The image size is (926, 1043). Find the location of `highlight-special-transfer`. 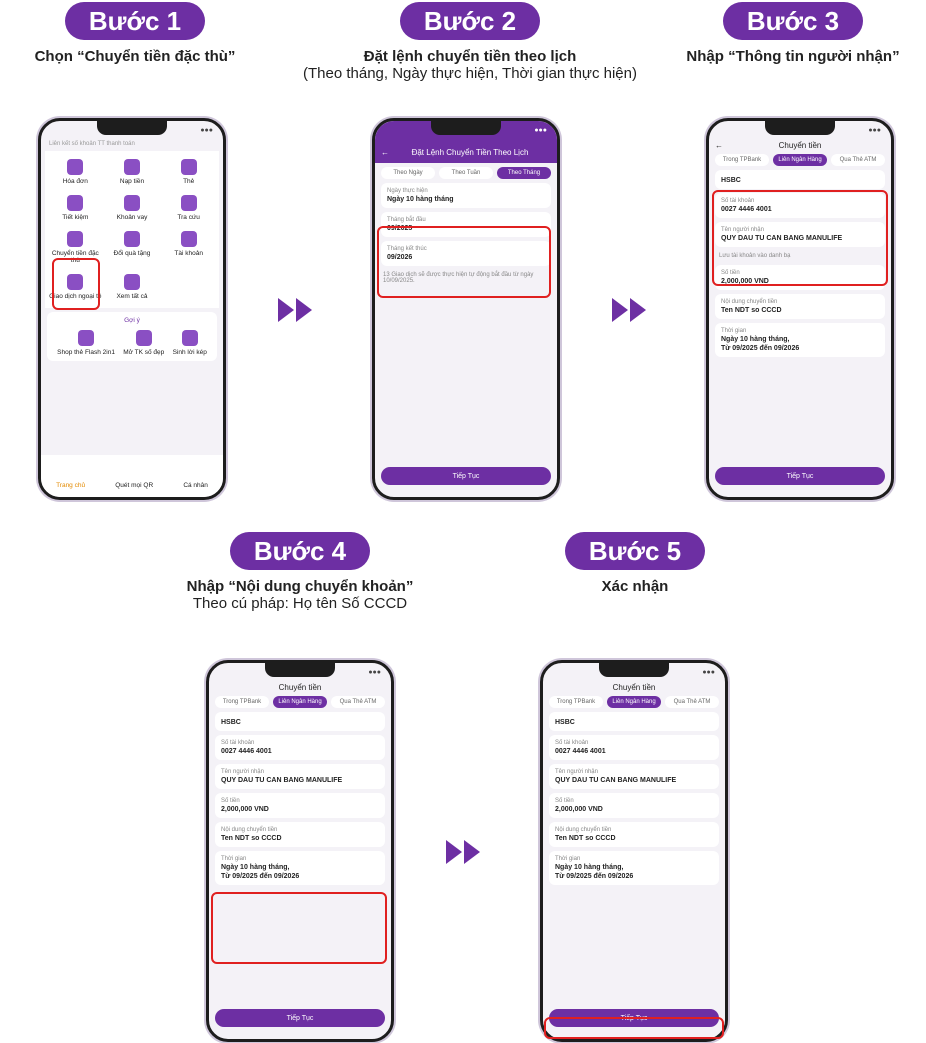

highlight-special-transfer is located at coordinates (76, 284).